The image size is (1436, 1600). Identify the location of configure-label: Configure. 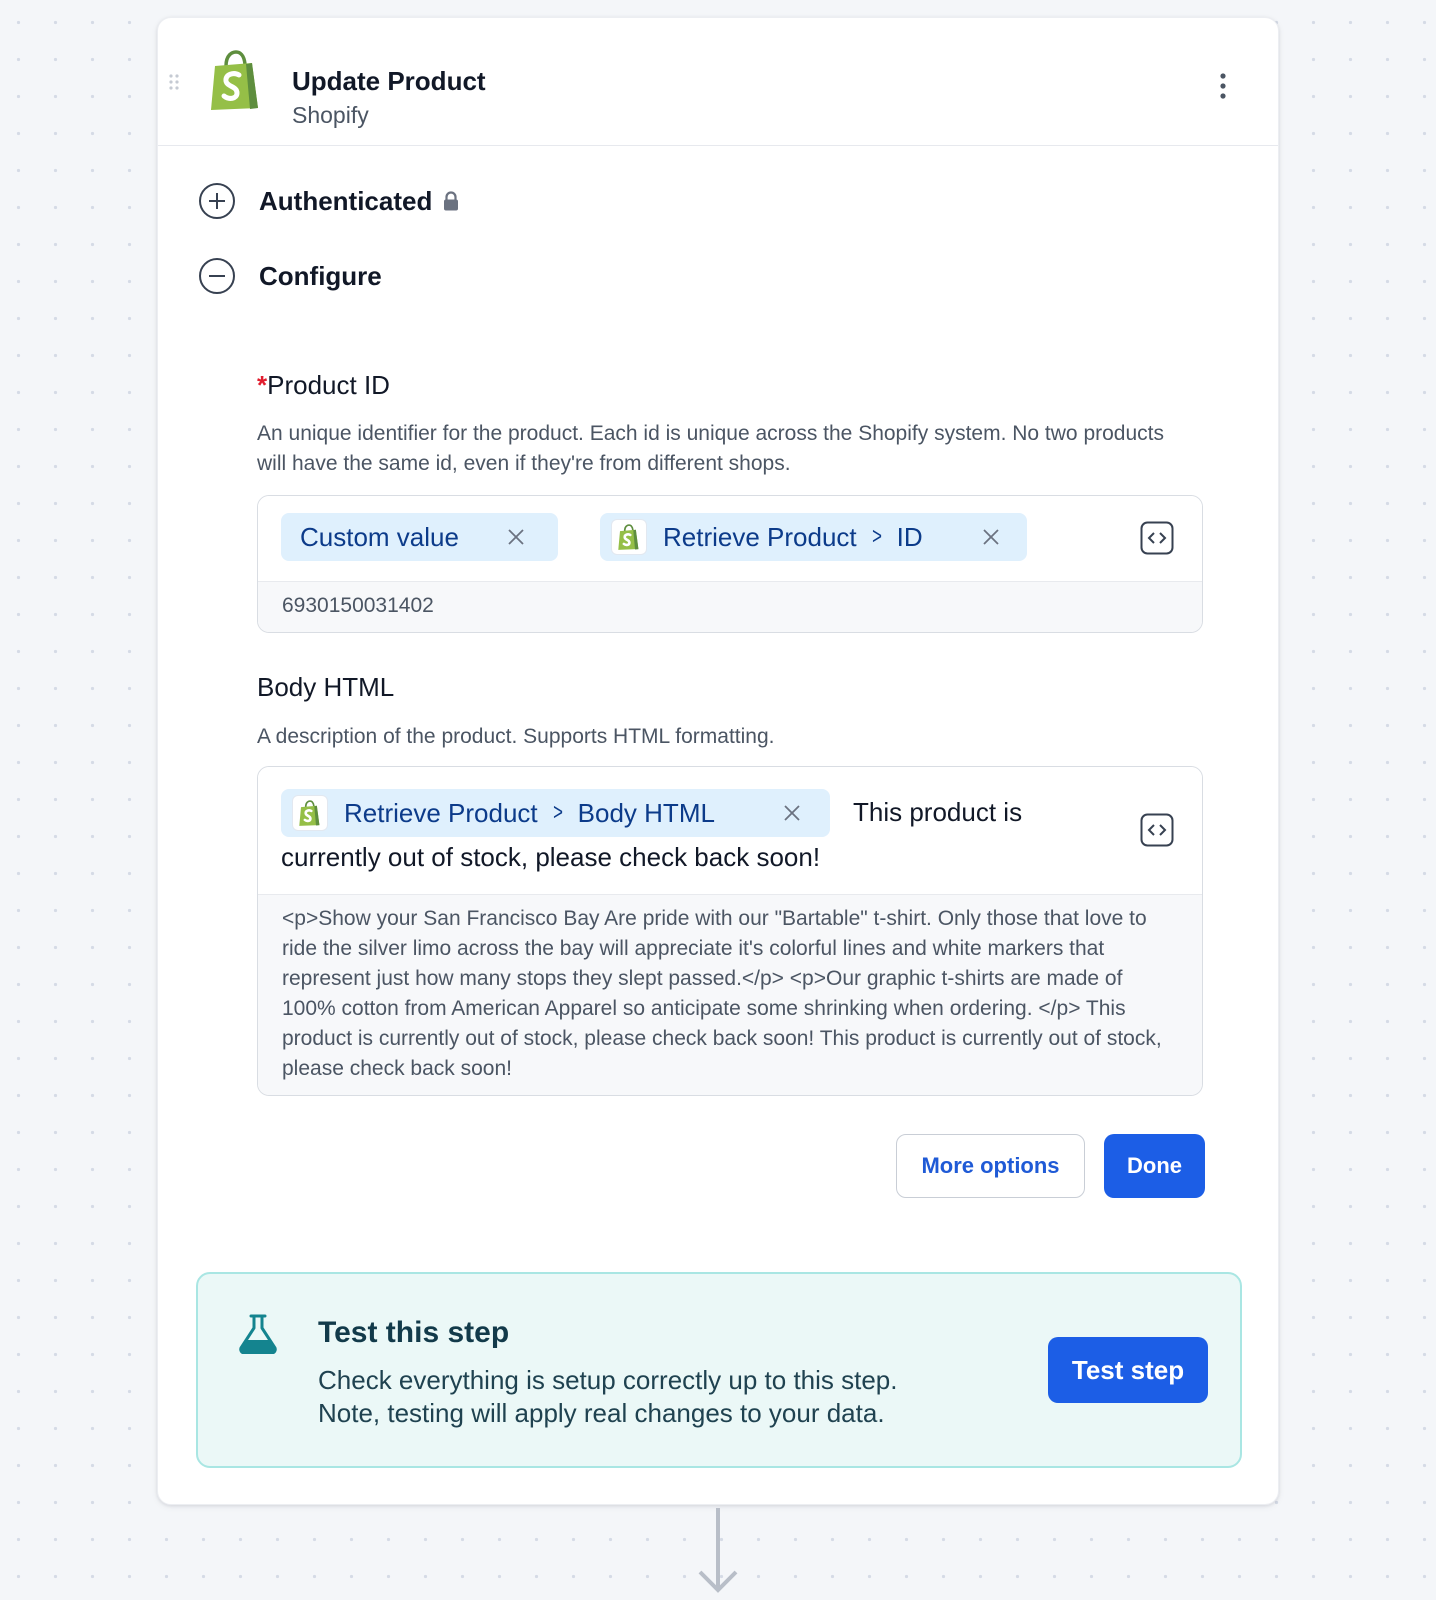
(320, 275).